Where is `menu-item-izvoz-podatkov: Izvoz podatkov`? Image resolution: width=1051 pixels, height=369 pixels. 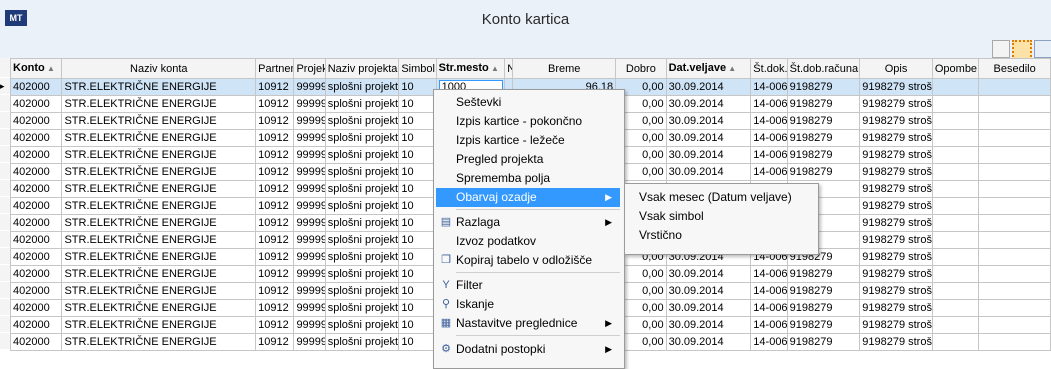
menu-item-izvoz-podatkov: Izvoz podatkov is located at coordinates (528, 241).